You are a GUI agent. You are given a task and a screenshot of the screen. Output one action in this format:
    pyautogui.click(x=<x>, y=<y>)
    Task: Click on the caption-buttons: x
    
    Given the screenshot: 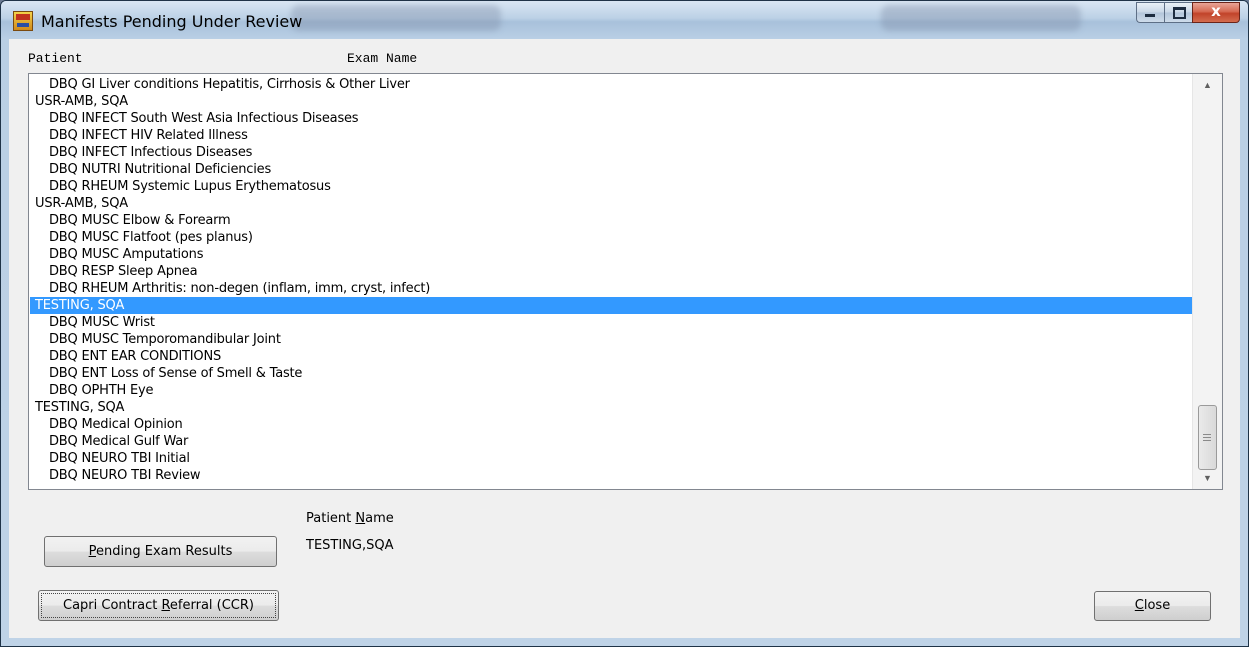 What is the action you would take?
    pyautogui.click(x=1188, y=12)
    